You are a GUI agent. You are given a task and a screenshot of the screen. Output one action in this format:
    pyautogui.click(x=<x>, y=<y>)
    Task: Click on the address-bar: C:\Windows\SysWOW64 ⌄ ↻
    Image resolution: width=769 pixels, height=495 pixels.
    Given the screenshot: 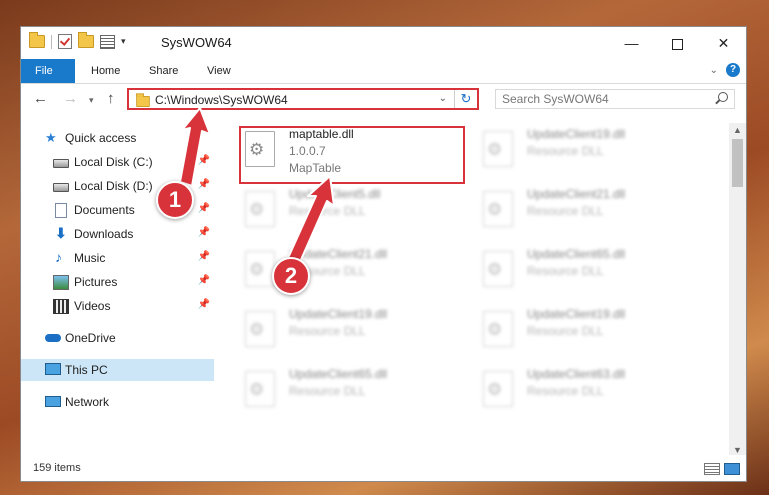 What is the action you would take?
    pyautogui.click(x=303, y=99)
    